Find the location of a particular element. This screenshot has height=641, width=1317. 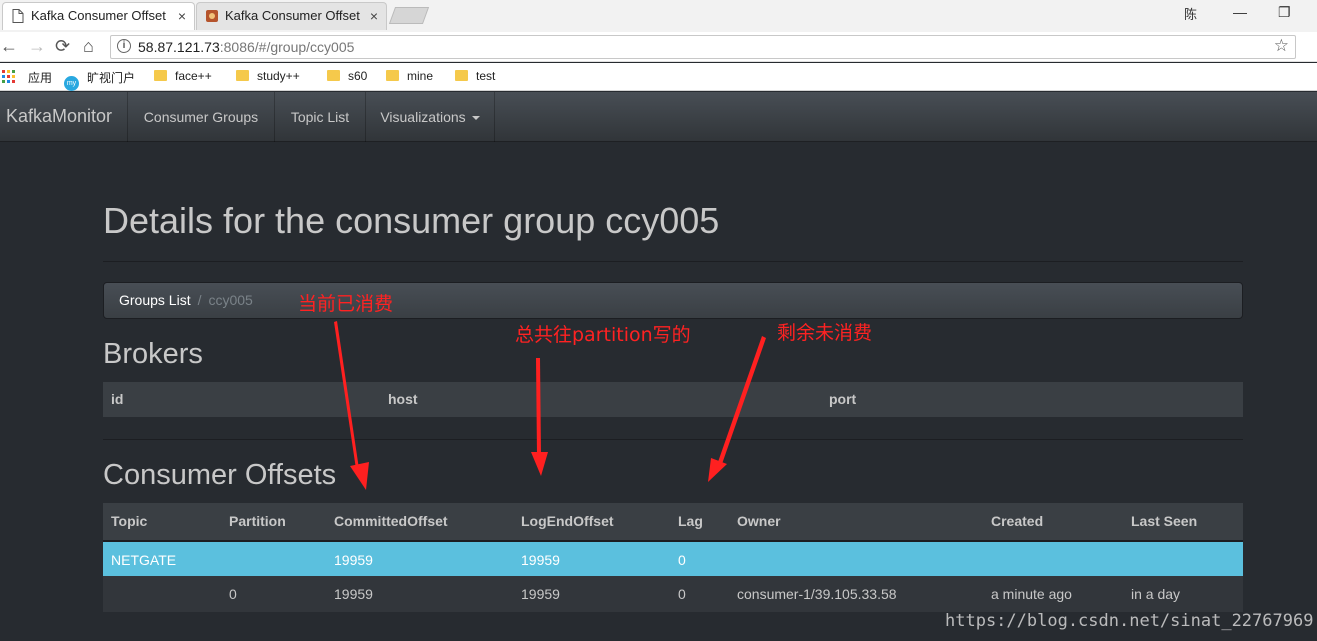

watermark: https://blog.csdn.net/sinat_22767969 is located at coordinates (1129, 621).